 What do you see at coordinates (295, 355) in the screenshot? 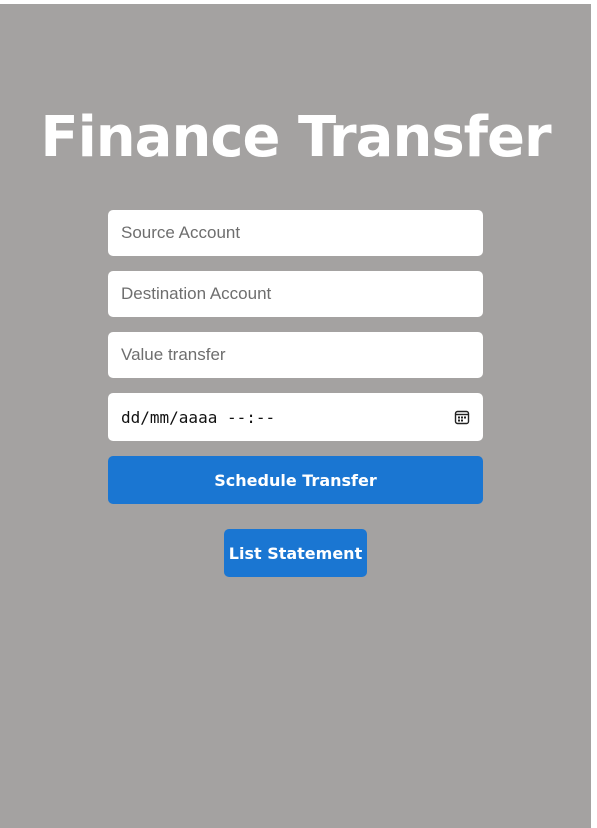
I see `value-transfer-input` at bounding box center [295, 355].